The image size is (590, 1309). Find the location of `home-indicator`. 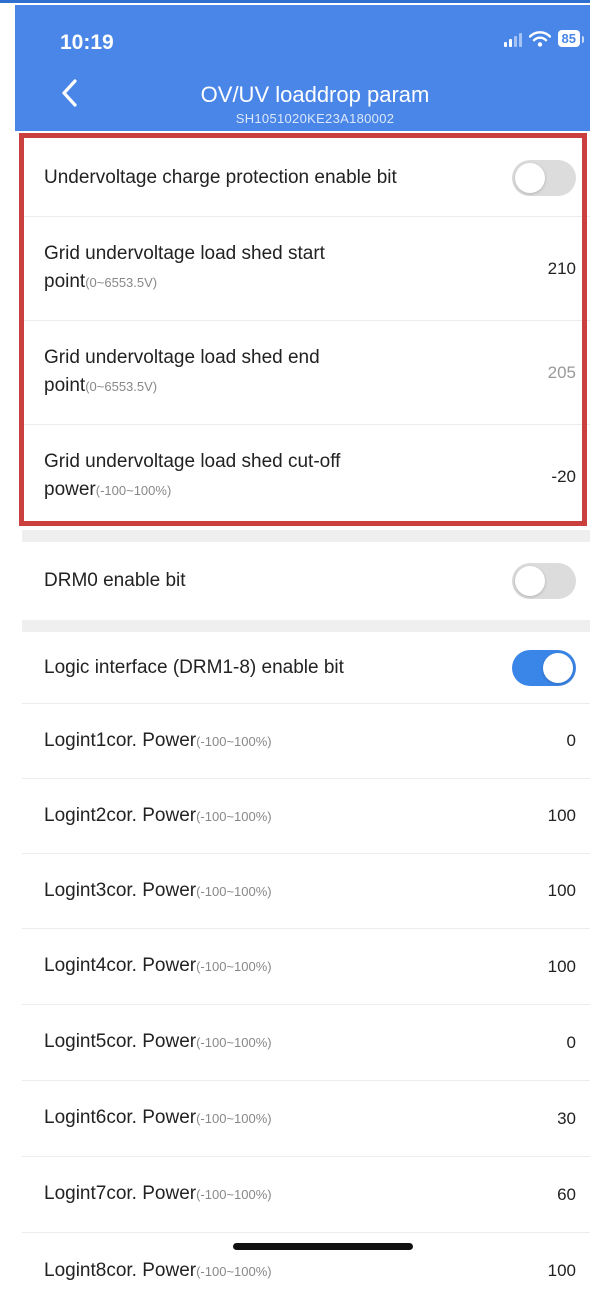

home-indicator is located at coordinates (323, 1246).